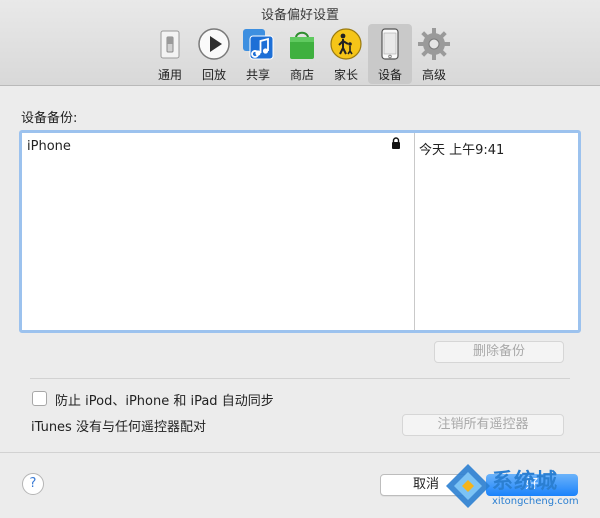 The image size is (600, 518). I want to click on tab-general: 通用, so click(170, 54).